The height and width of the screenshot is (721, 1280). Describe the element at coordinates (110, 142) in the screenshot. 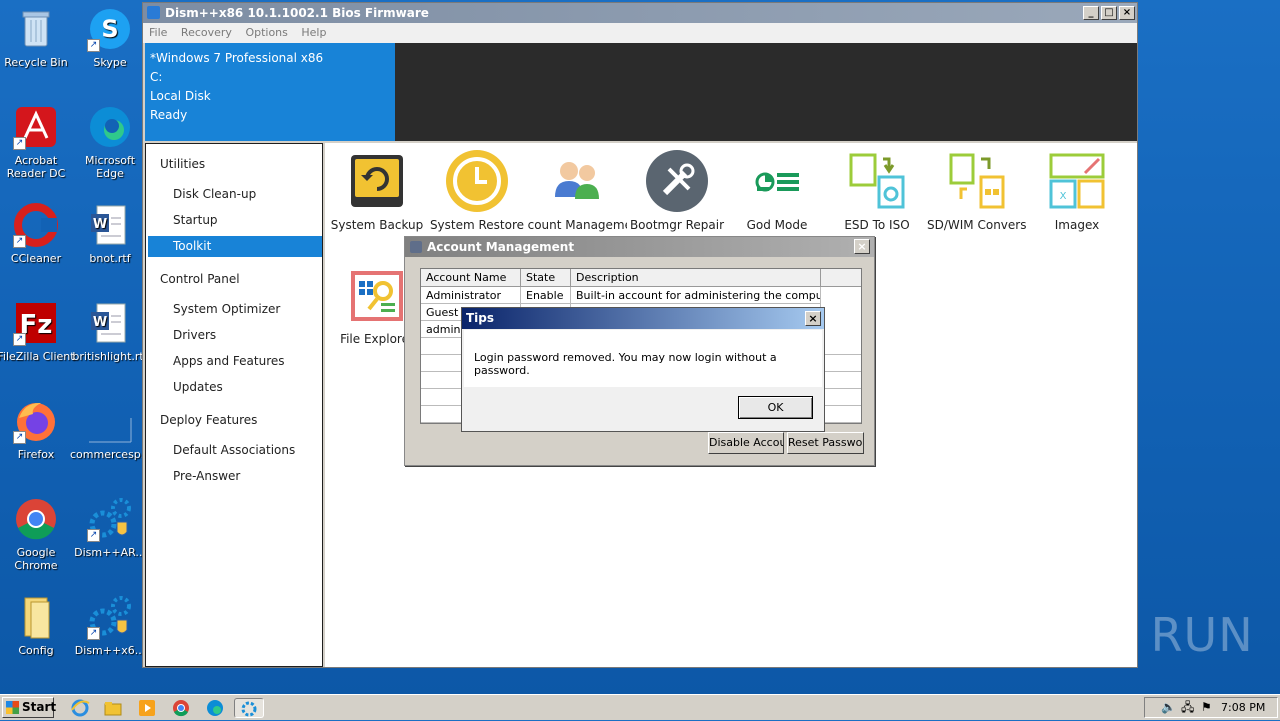

I see `desktop-icon-edge: Microsoft Edge` at that location.